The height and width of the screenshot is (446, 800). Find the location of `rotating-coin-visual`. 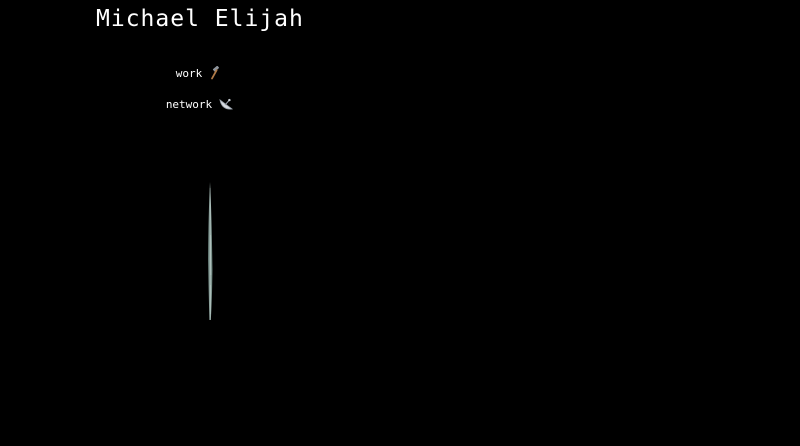

rotating-coin-visual is located at coordinates (210, 251).